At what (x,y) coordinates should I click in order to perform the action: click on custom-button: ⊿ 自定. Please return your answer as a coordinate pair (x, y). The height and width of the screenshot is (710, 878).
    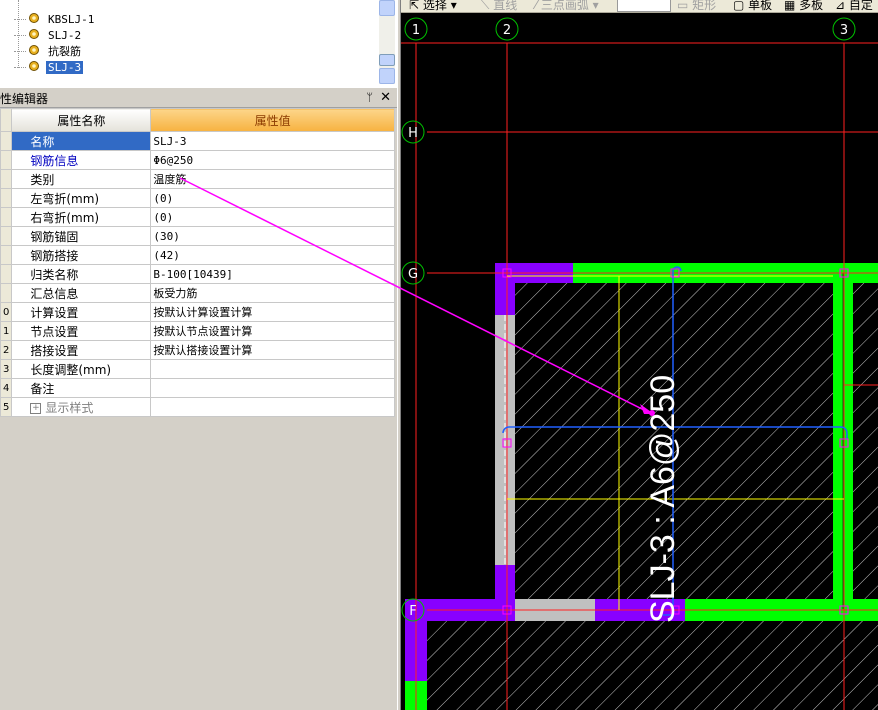
    Looking at the image, I should click on (854, 6).